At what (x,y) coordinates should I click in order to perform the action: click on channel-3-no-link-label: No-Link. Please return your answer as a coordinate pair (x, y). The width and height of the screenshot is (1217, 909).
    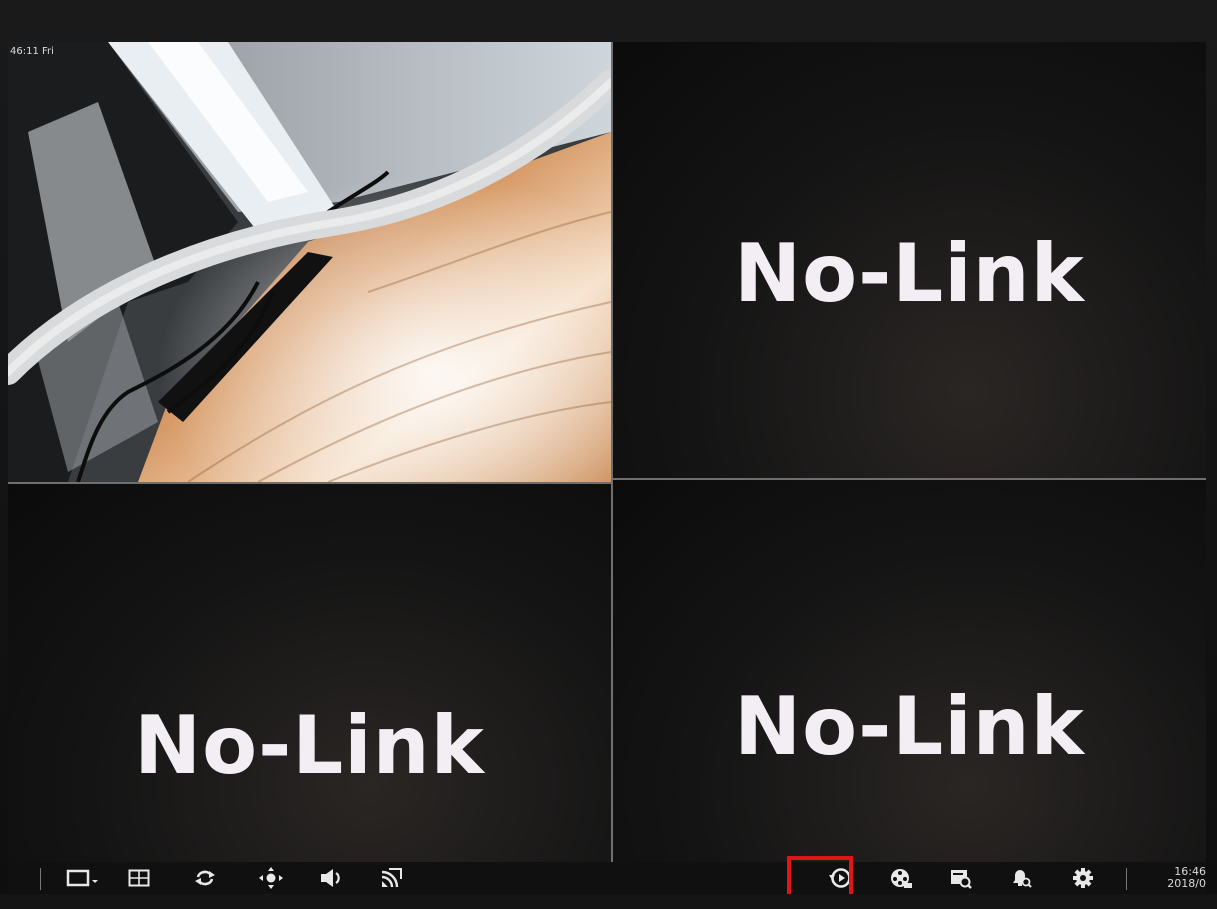
    Looking at the image, I should click on (309, 745).